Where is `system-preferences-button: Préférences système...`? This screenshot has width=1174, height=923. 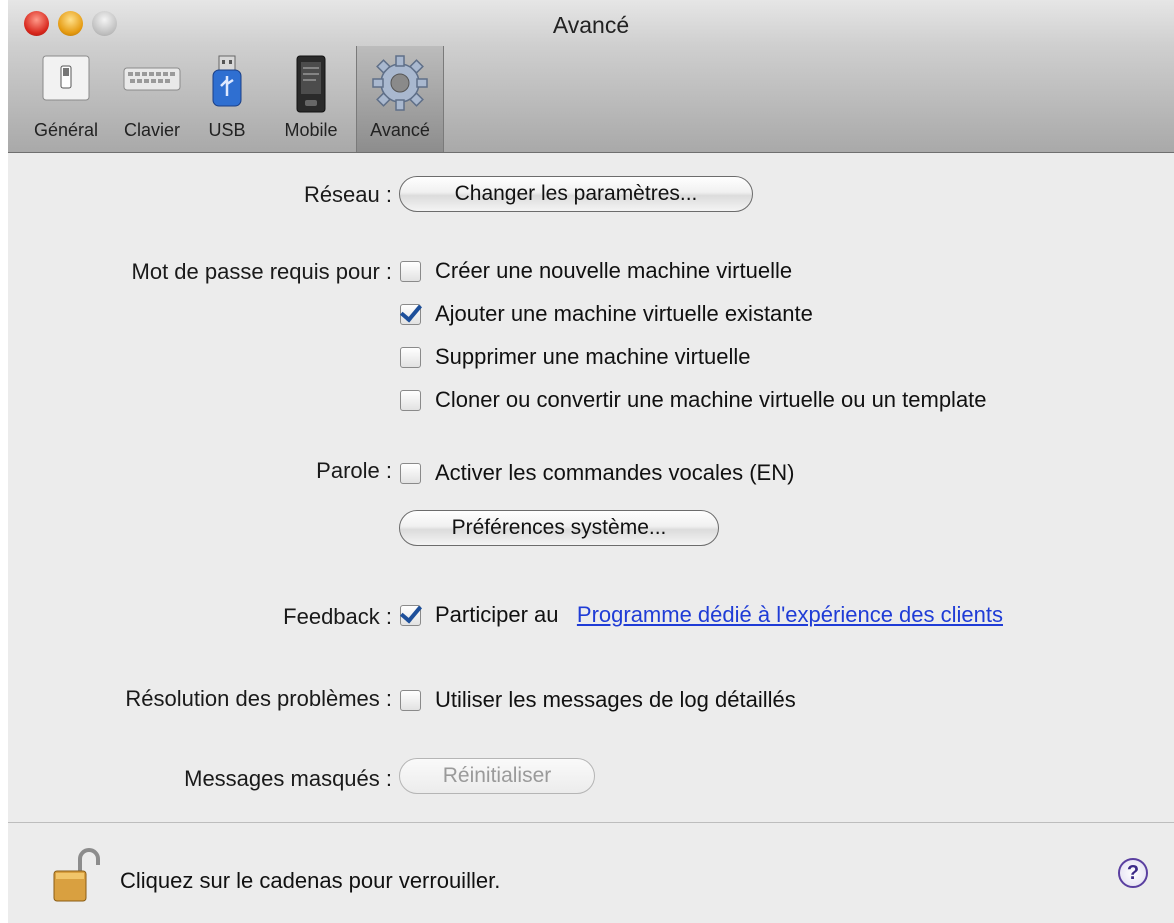 system-preferences-button: Préférences système... is located at coordinates (559, 528).